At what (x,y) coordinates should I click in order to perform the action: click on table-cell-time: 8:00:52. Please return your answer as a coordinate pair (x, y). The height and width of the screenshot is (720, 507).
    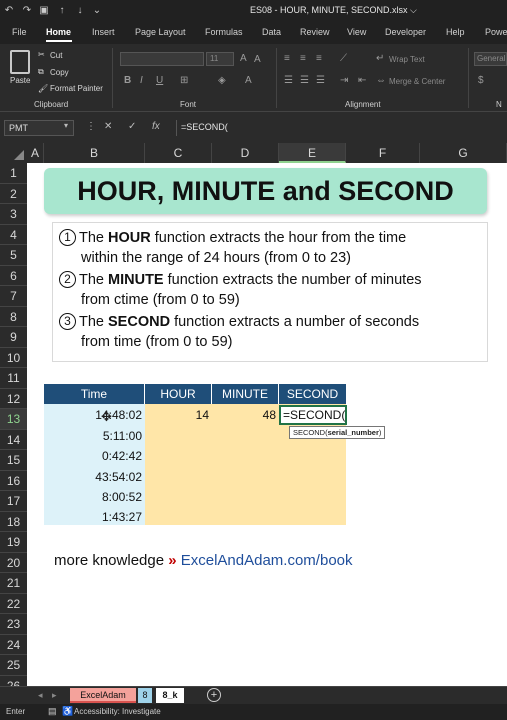
    Looking at the image, I should click on (96, 497).